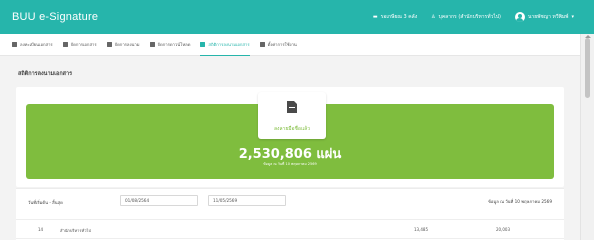  What do you see at coordinates (262, 44) in the screenshot?
I see `folder-settings-icon` at bounding box center [262, 44].